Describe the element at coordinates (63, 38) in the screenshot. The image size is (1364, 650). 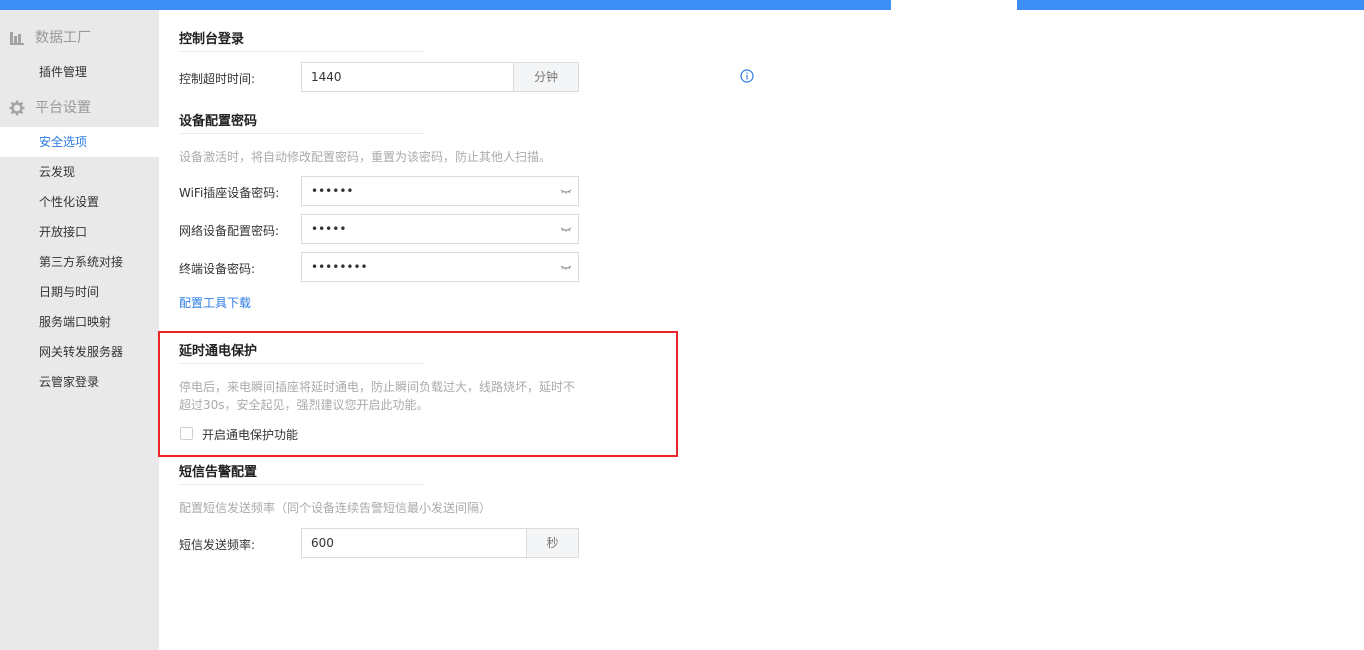
I see `sidebar-group-label: 数据工厂` at that location.